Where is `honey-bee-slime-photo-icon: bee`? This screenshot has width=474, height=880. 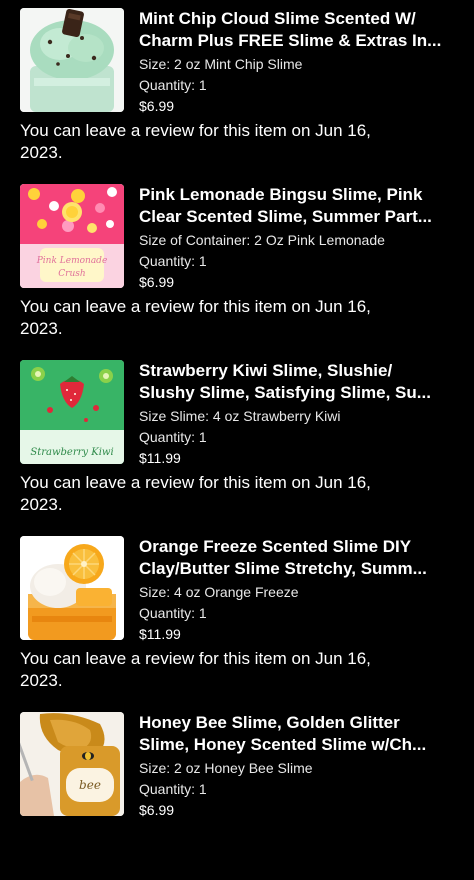
honey-bee-slime-photo-icon: bee is located at coordinates (72, 764).